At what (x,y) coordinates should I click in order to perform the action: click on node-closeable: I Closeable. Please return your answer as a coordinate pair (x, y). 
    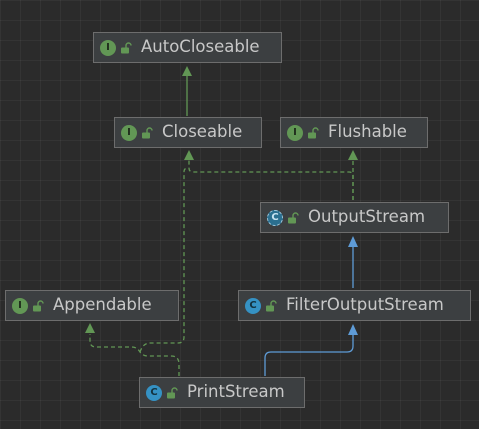
    Looking at the image, I should click on (188, 132).